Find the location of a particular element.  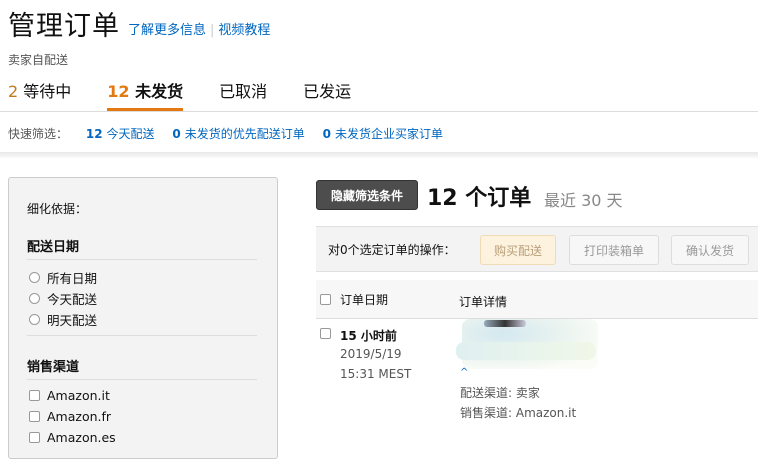

option-label: 所有日期 is located at coordinates (72, 278).